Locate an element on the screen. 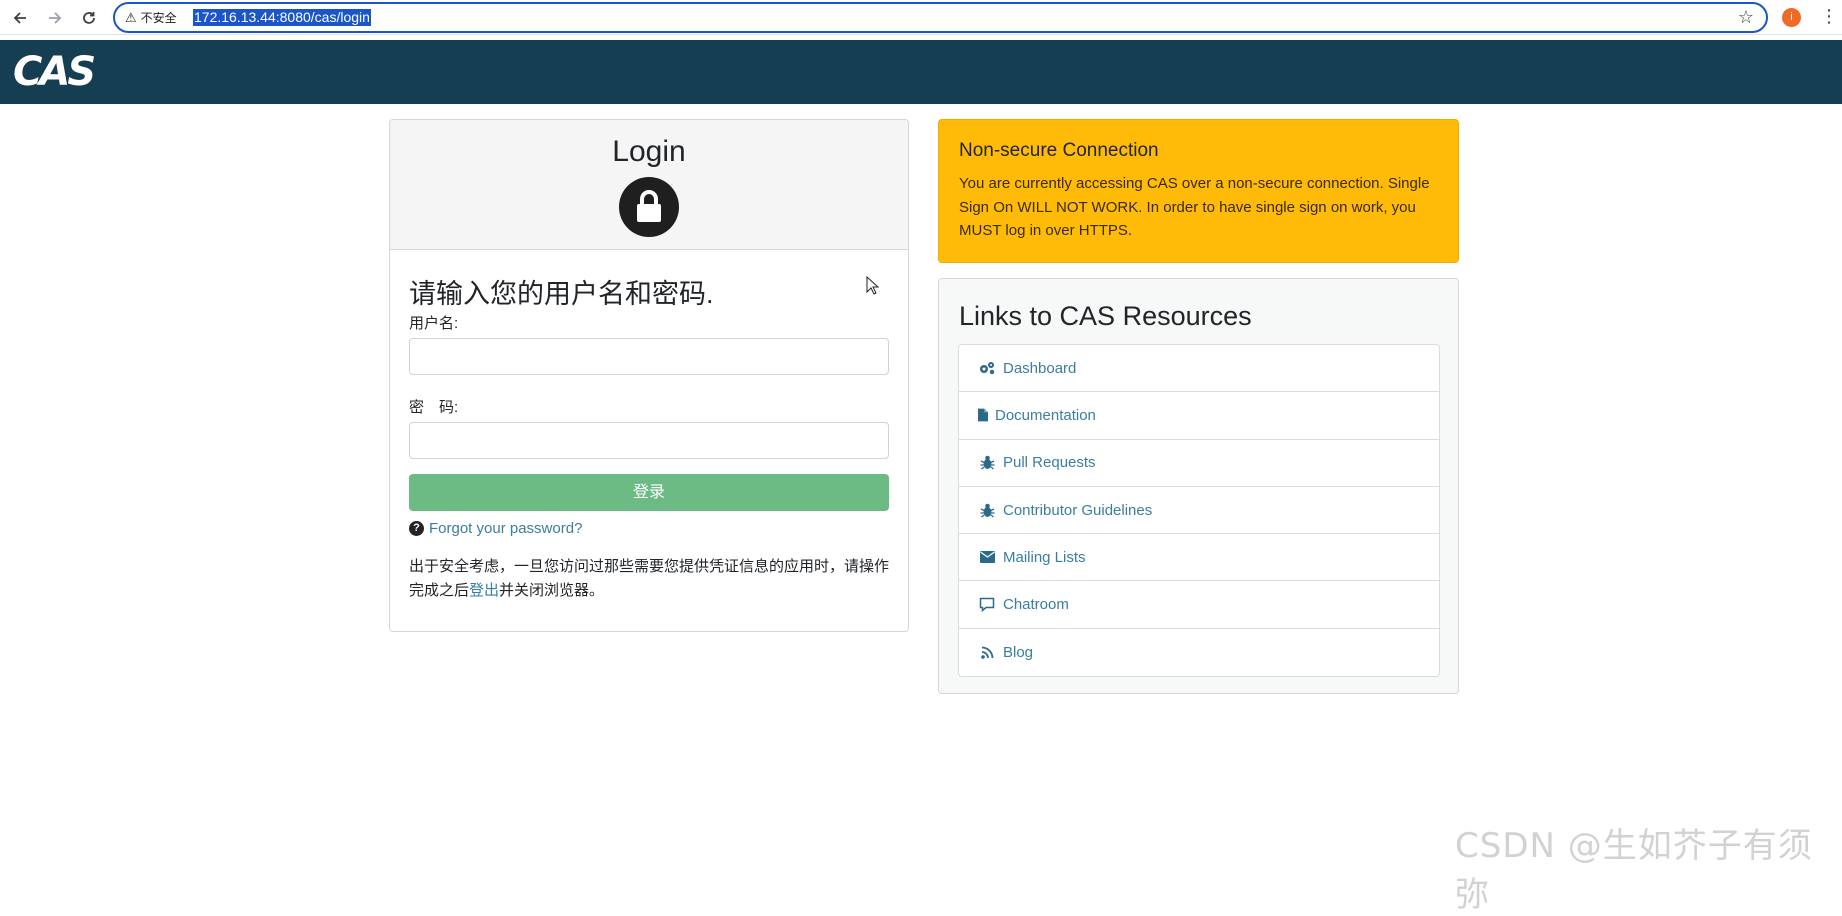 The image size is (1842, 916). profile-avatar: i is located at coordinates (1791, 17).